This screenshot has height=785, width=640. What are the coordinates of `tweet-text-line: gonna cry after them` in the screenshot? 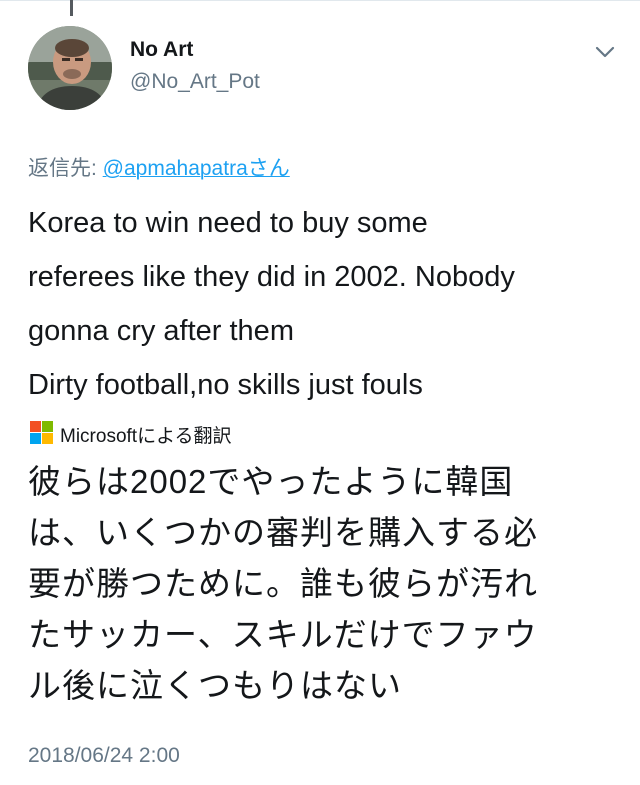 It's located at (161, 331).